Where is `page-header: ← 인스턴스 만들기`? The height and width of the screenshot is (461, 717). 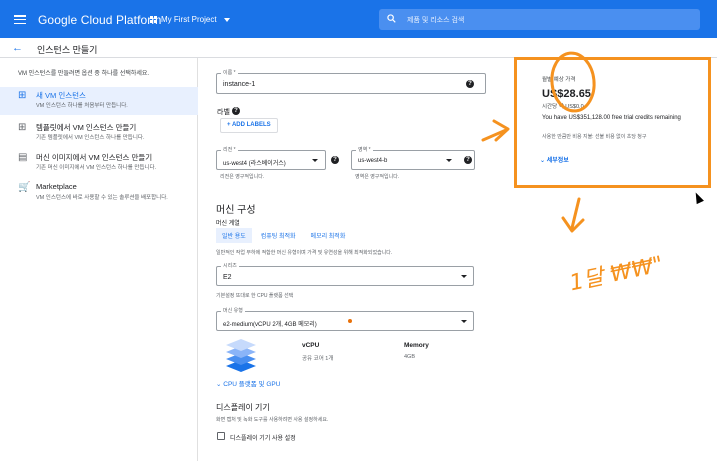 page-header: ← 인스턴스 만들기 is located at coordinates (358, 48).